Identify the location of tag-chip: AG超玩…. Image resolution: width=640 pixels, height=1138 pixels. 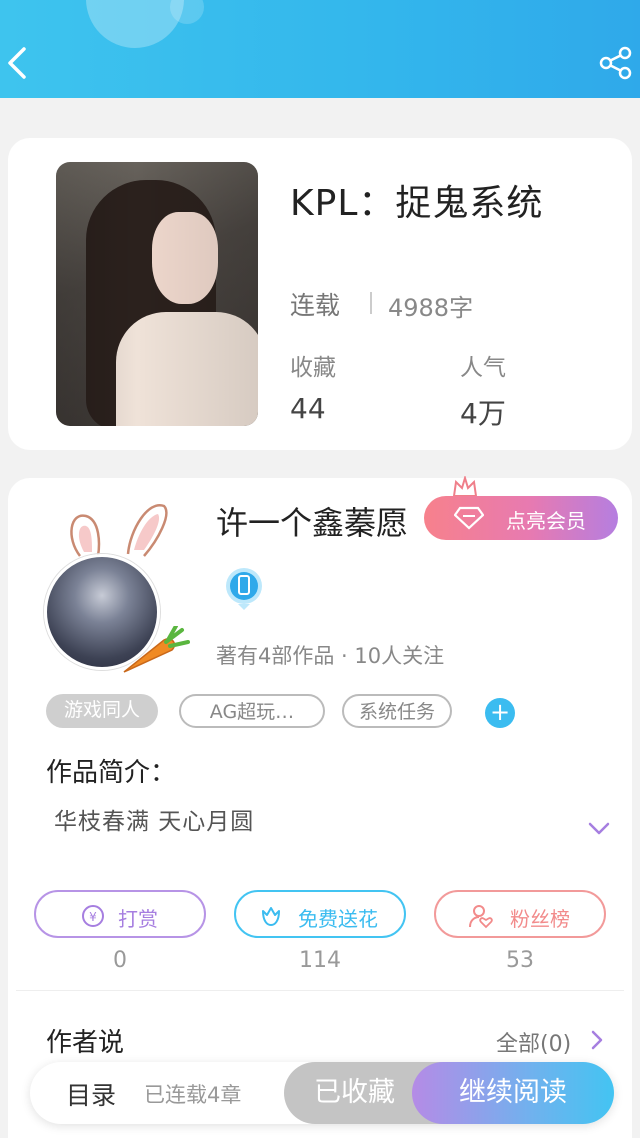
(252, 711).